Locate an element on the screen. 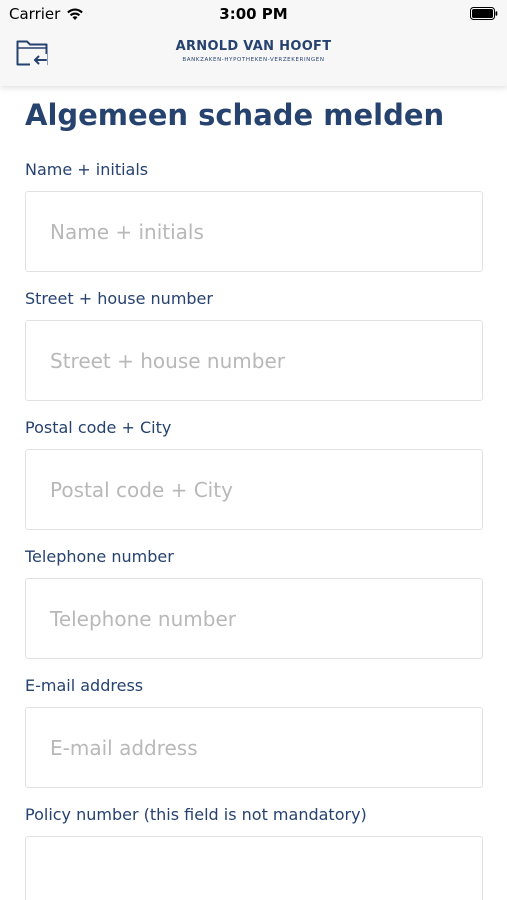  logo-tagline: BANKZAKEN-HYPOTHEKEN-VERZEKERINGEN is located at coordinates (253, 60).